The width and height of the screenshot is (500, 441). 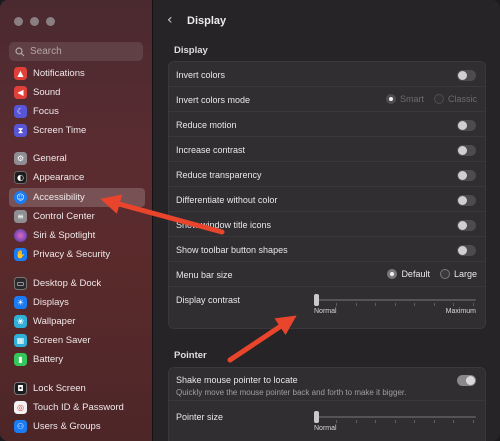 I want to click on back-chevron-icon: ‹, so click(x=170, y=20).